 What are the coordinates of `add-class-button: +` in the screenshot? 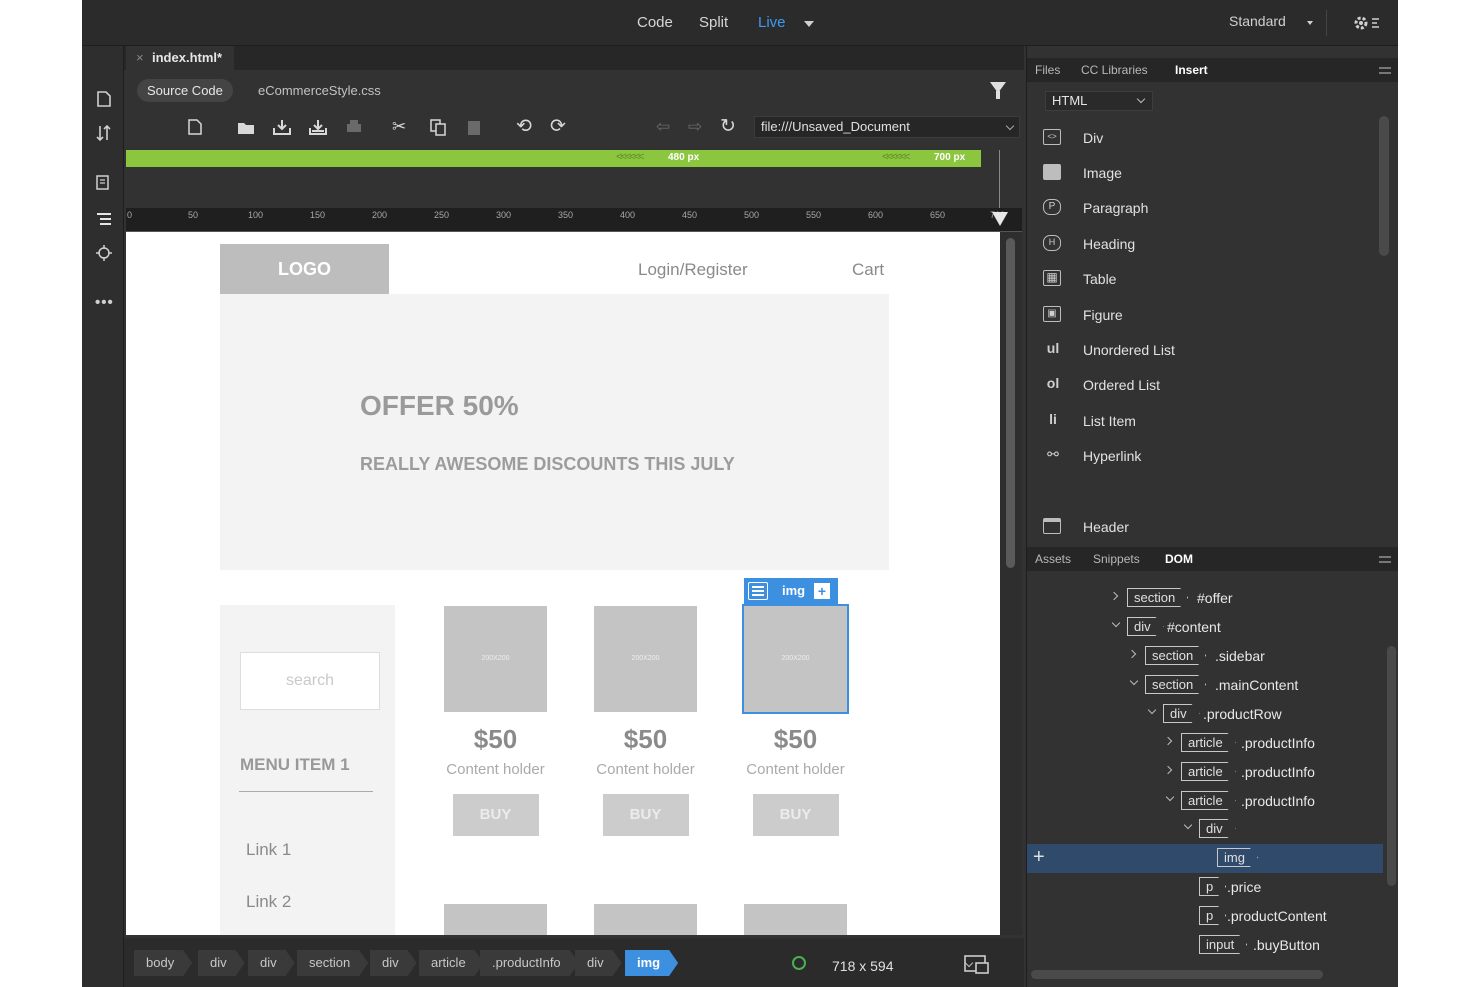 It's located at (822, 591).